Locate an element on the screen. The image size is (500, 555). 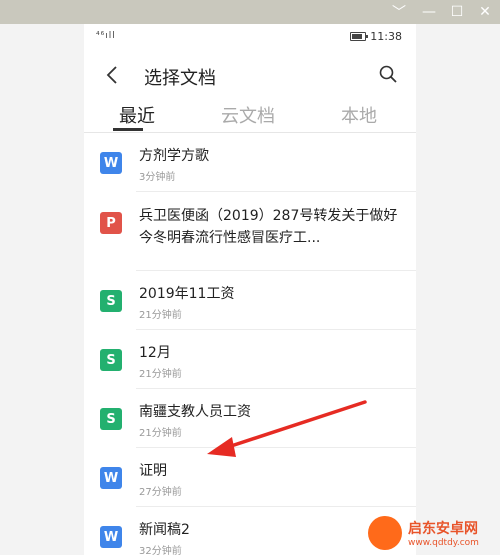
tab-recent: 最近 is located at coordinates (137, 115).